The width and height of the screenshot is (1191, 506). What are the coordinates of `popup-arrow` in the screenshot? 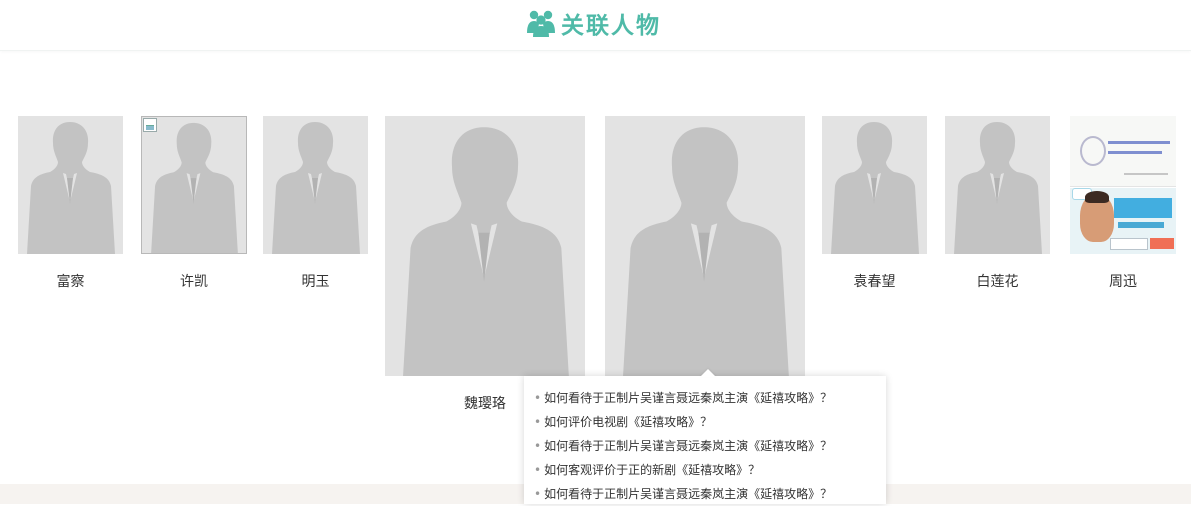 It's located at (708, 373).